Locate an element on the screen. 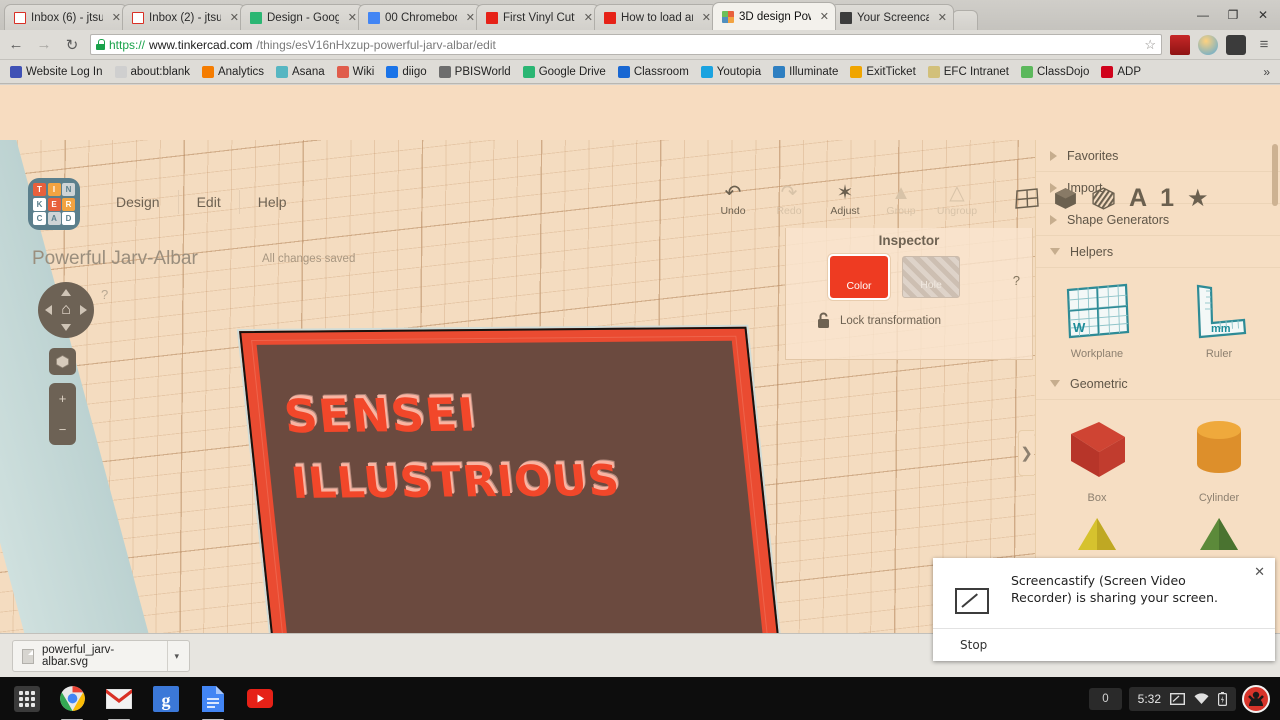  browser-tab: 00 Chromebook ✕ is located at coordinates (420, 17).